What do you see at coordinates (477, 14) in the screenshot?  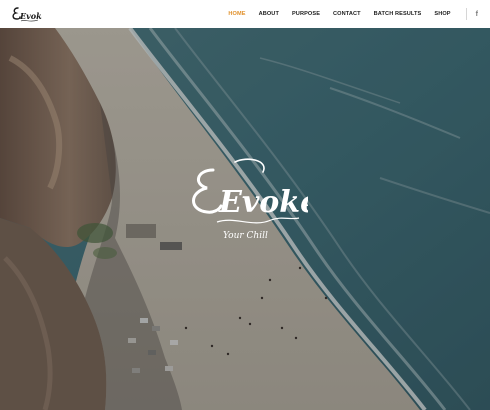 I see `facebook-icon: f` at bounding box center [477, 14].